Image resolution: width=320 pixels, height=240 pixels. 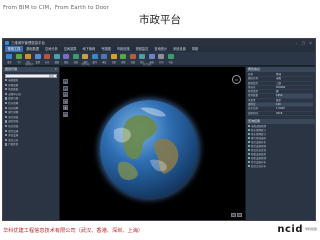 What do you see at coordinates (236, 79) in the screenshot?
I see `compass-icon: N` at bounding box center [236, 79].